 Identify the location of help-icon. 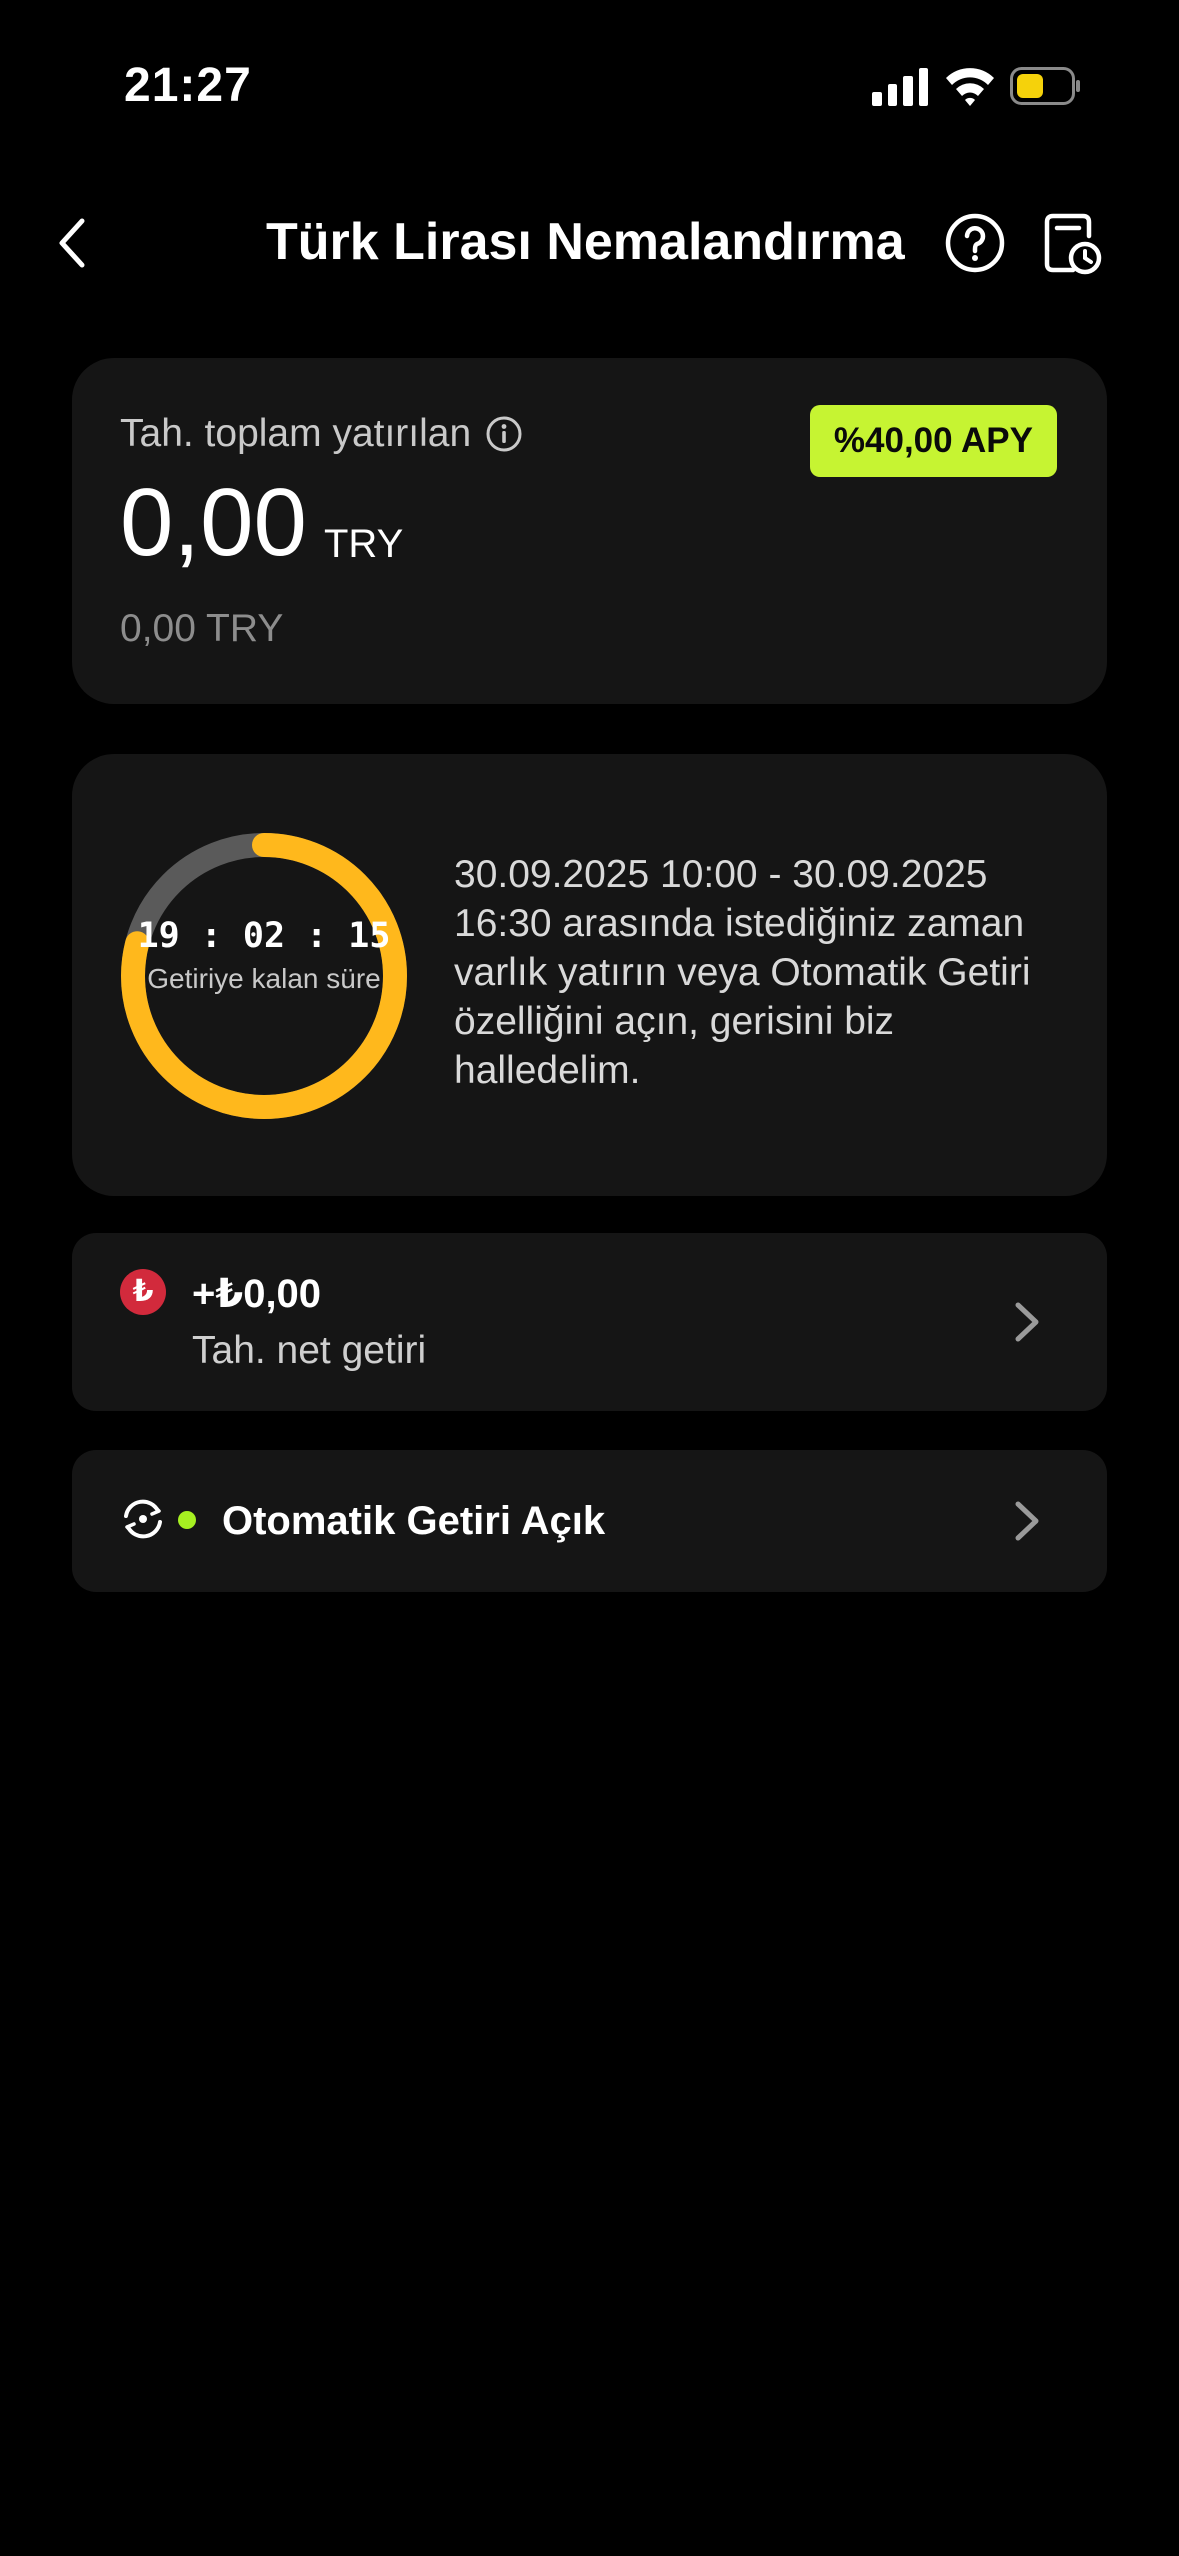
(975, 243).